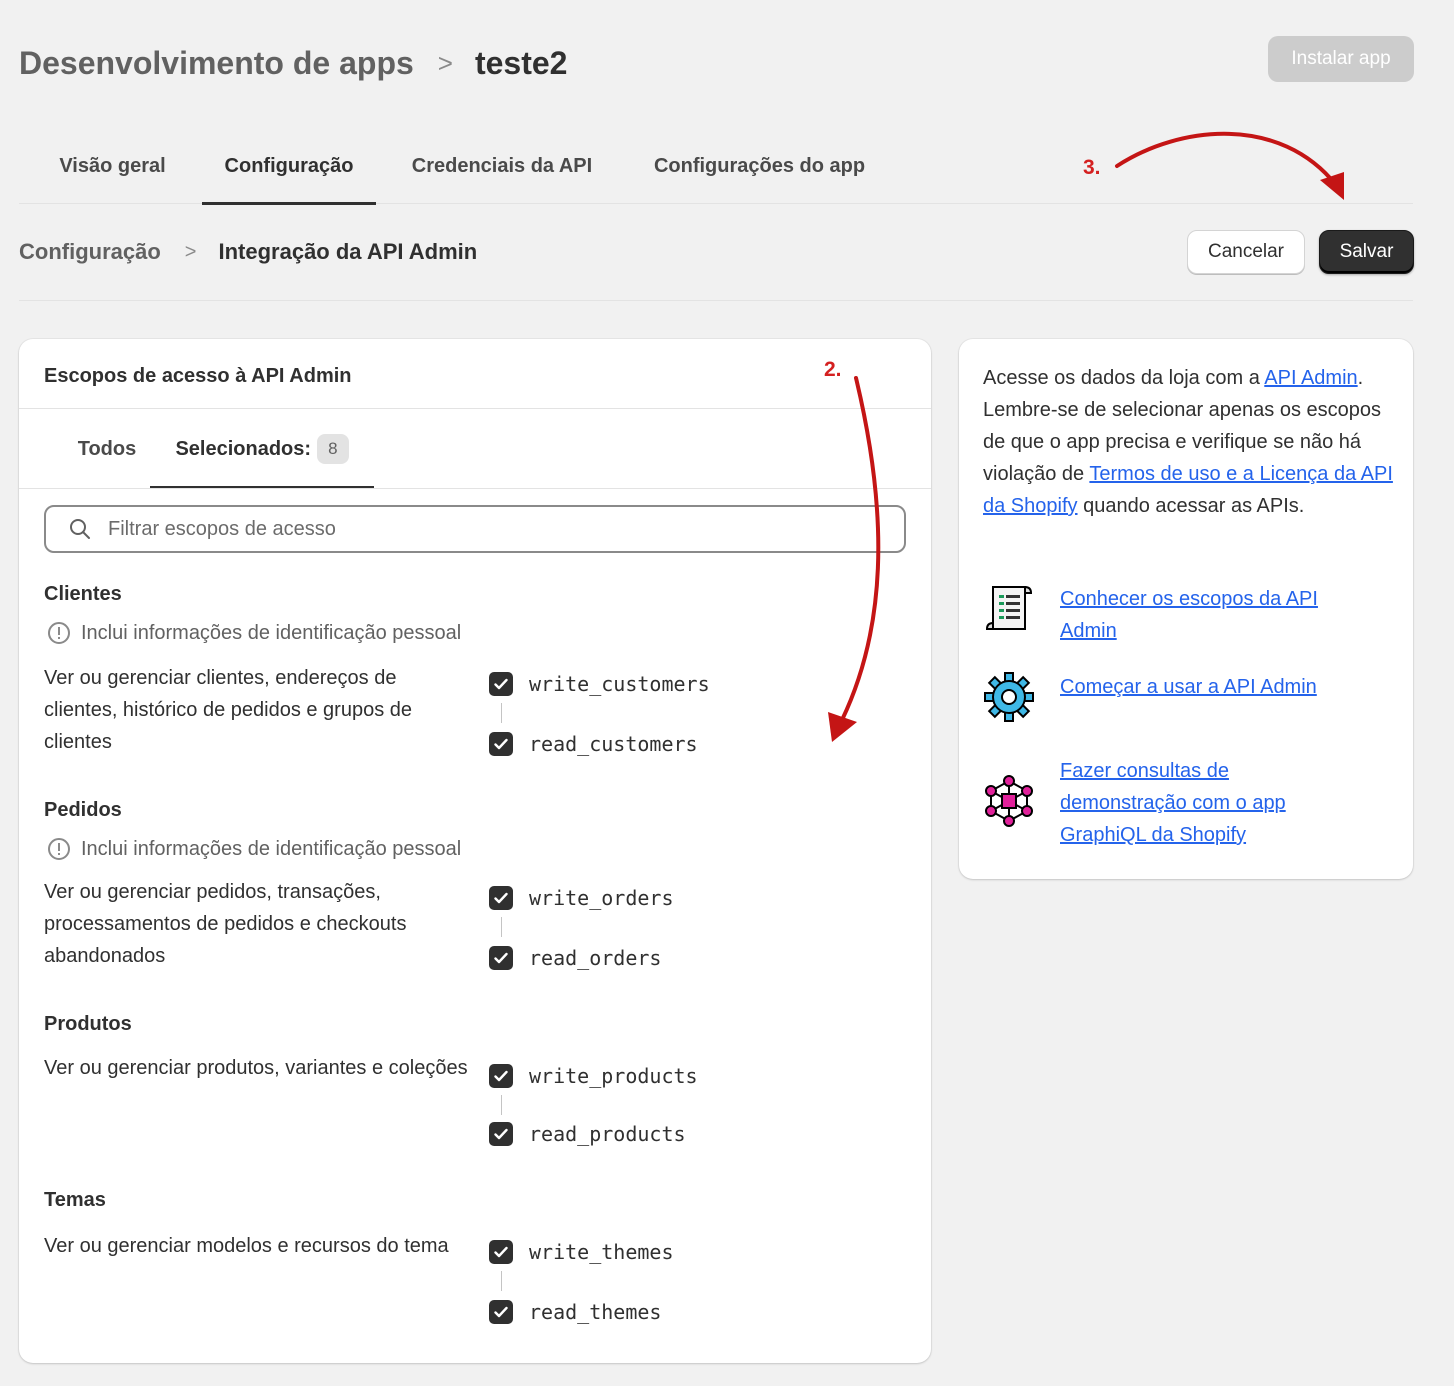 The width and height of the screenshot is (1454, 1386). I want to click on group-title-themes: Temas, so click(75, 1200).